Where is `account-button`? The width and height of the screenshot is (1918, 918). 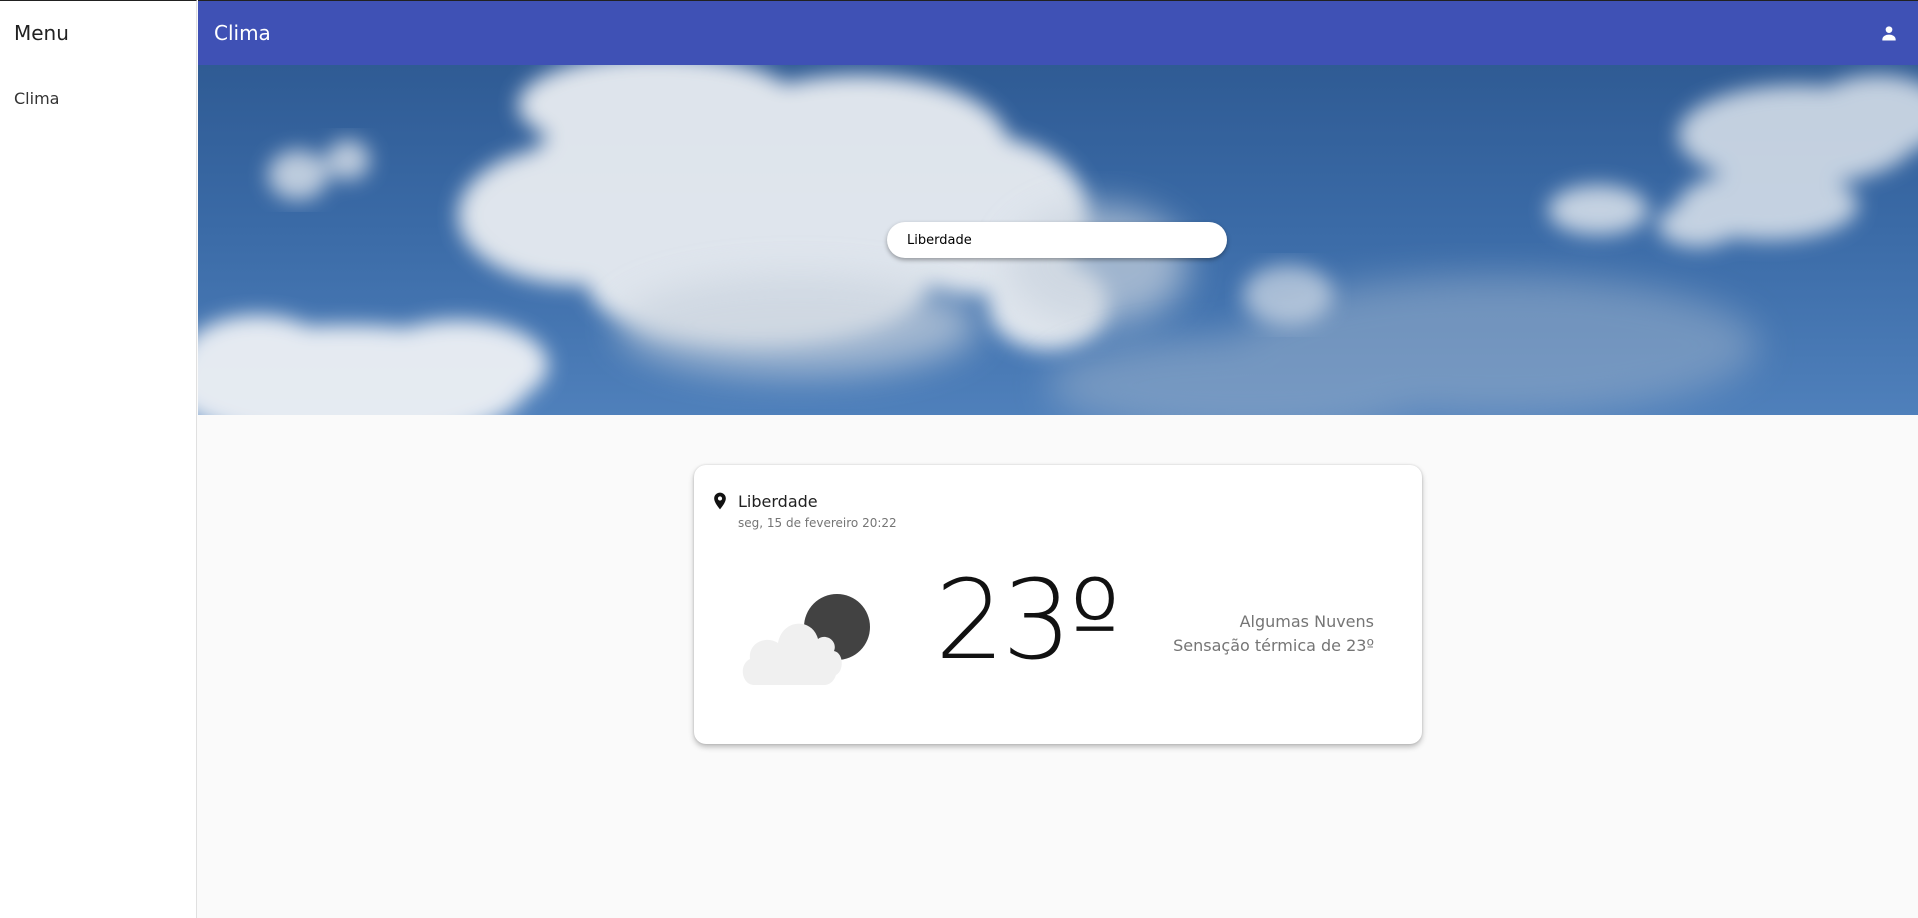
account-button is located at coordinates (1889, 33).